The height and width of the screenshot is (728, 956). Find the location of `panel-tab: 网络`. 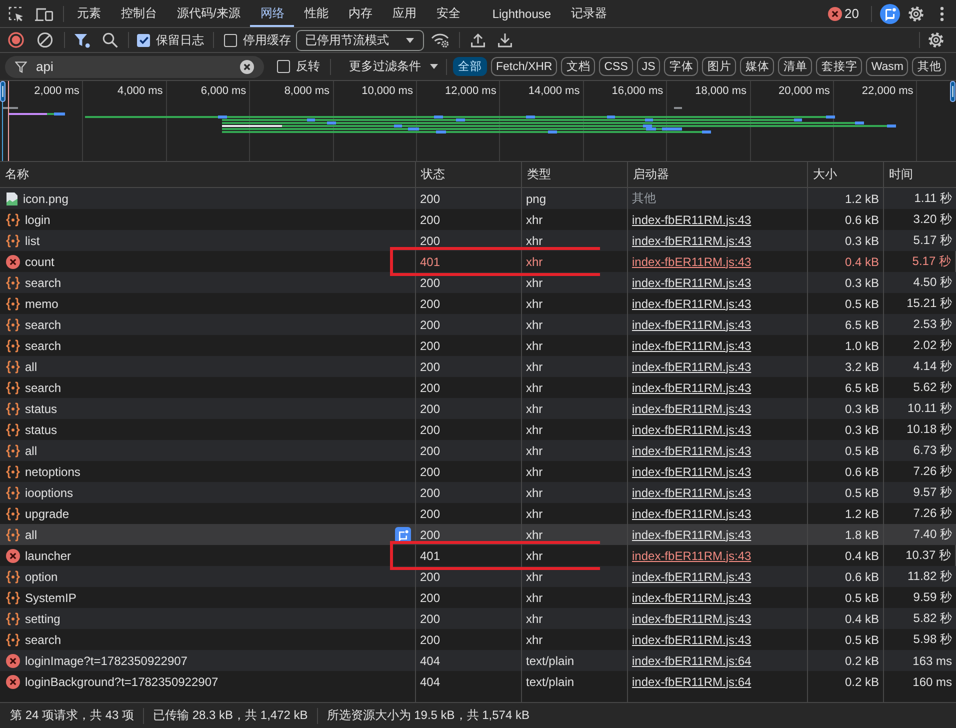

panel-tab: 网络 is located at coordinates (272, 13).